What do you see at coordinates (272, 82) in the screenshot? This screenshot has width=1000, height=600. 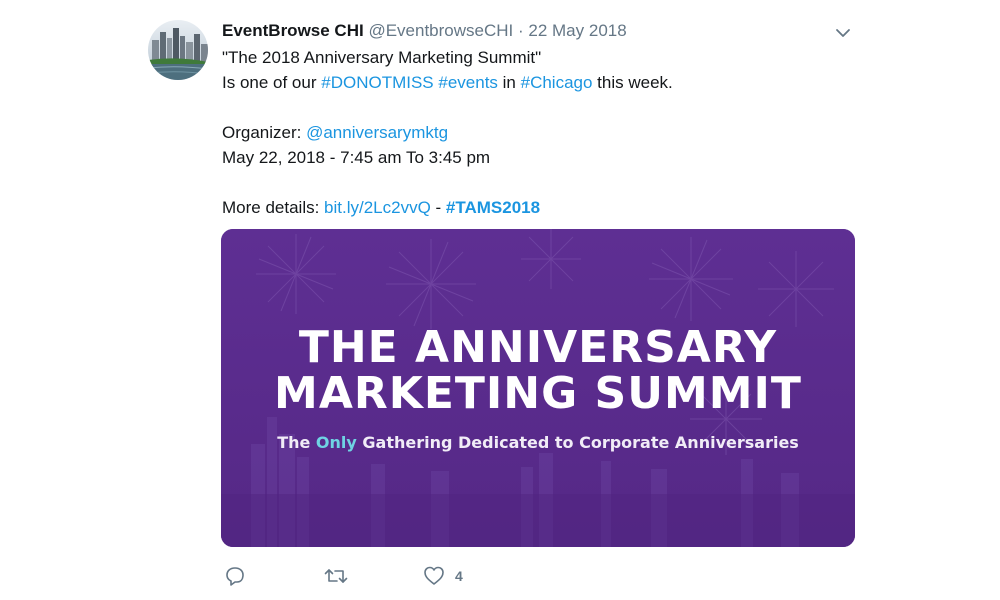 I see `intro-text: Is one of our` at bounding box center [272, 82].